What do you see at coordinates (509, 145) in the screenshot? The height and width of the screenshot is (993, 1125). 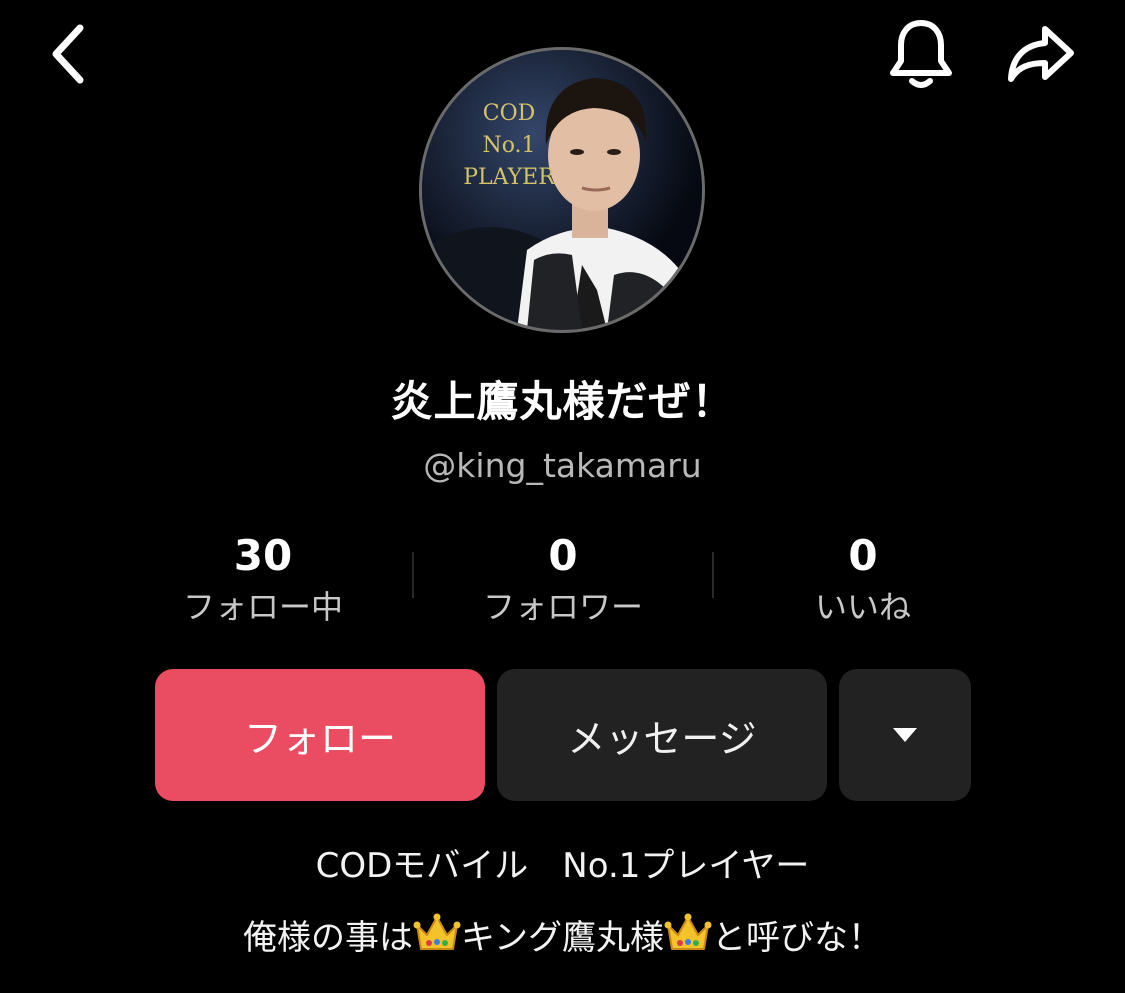 I see `avatar-text: COD No.1 PLAYER` at bounding box center [509, 145].